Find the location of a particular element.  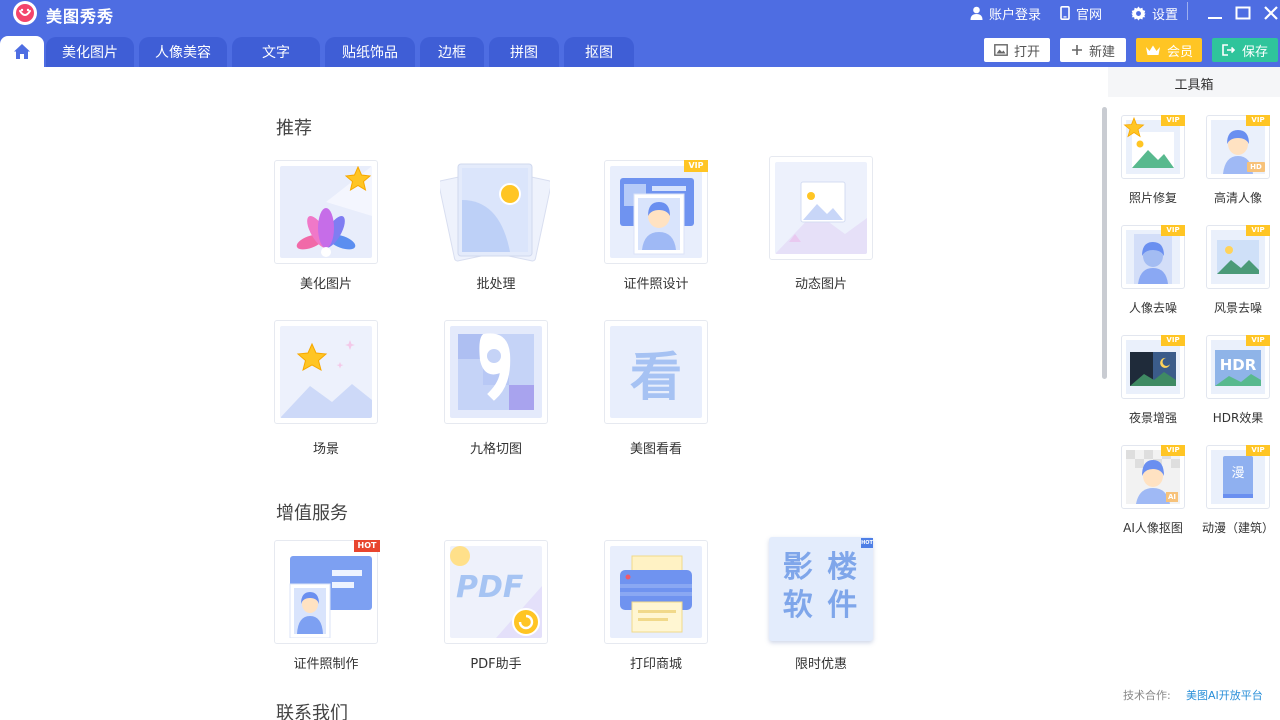

settings-link: 设置 is located at coordinates (1154, 13).